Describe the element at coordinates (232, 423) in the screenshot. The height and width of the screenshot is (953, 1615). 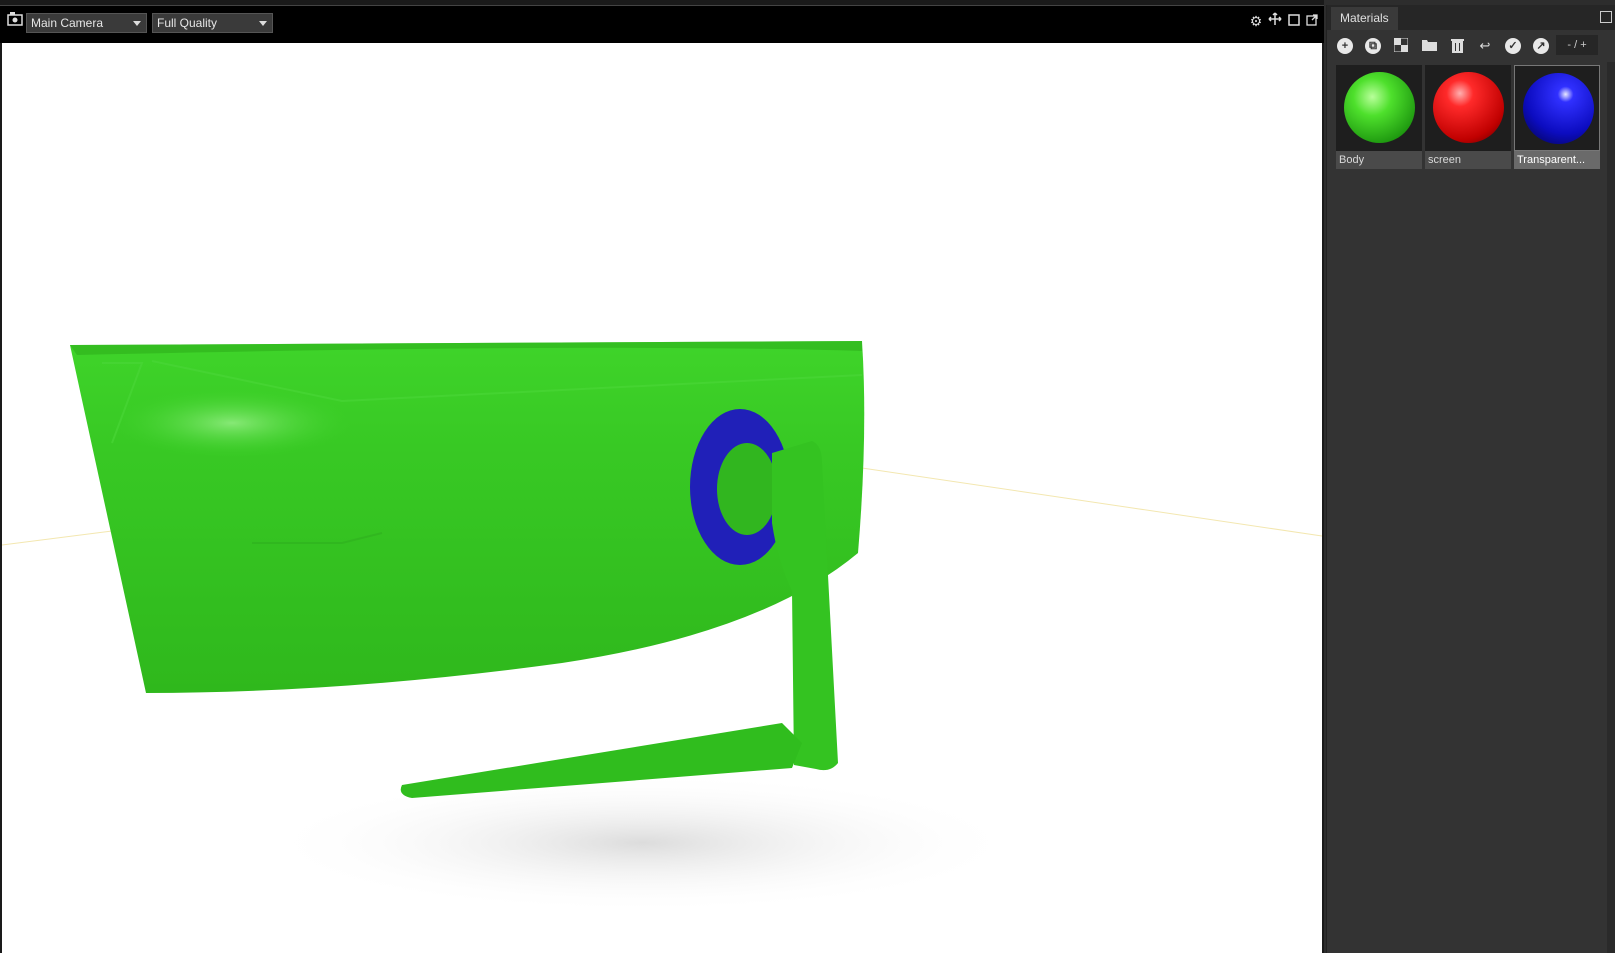
I see `monitor-highlight` at that location.